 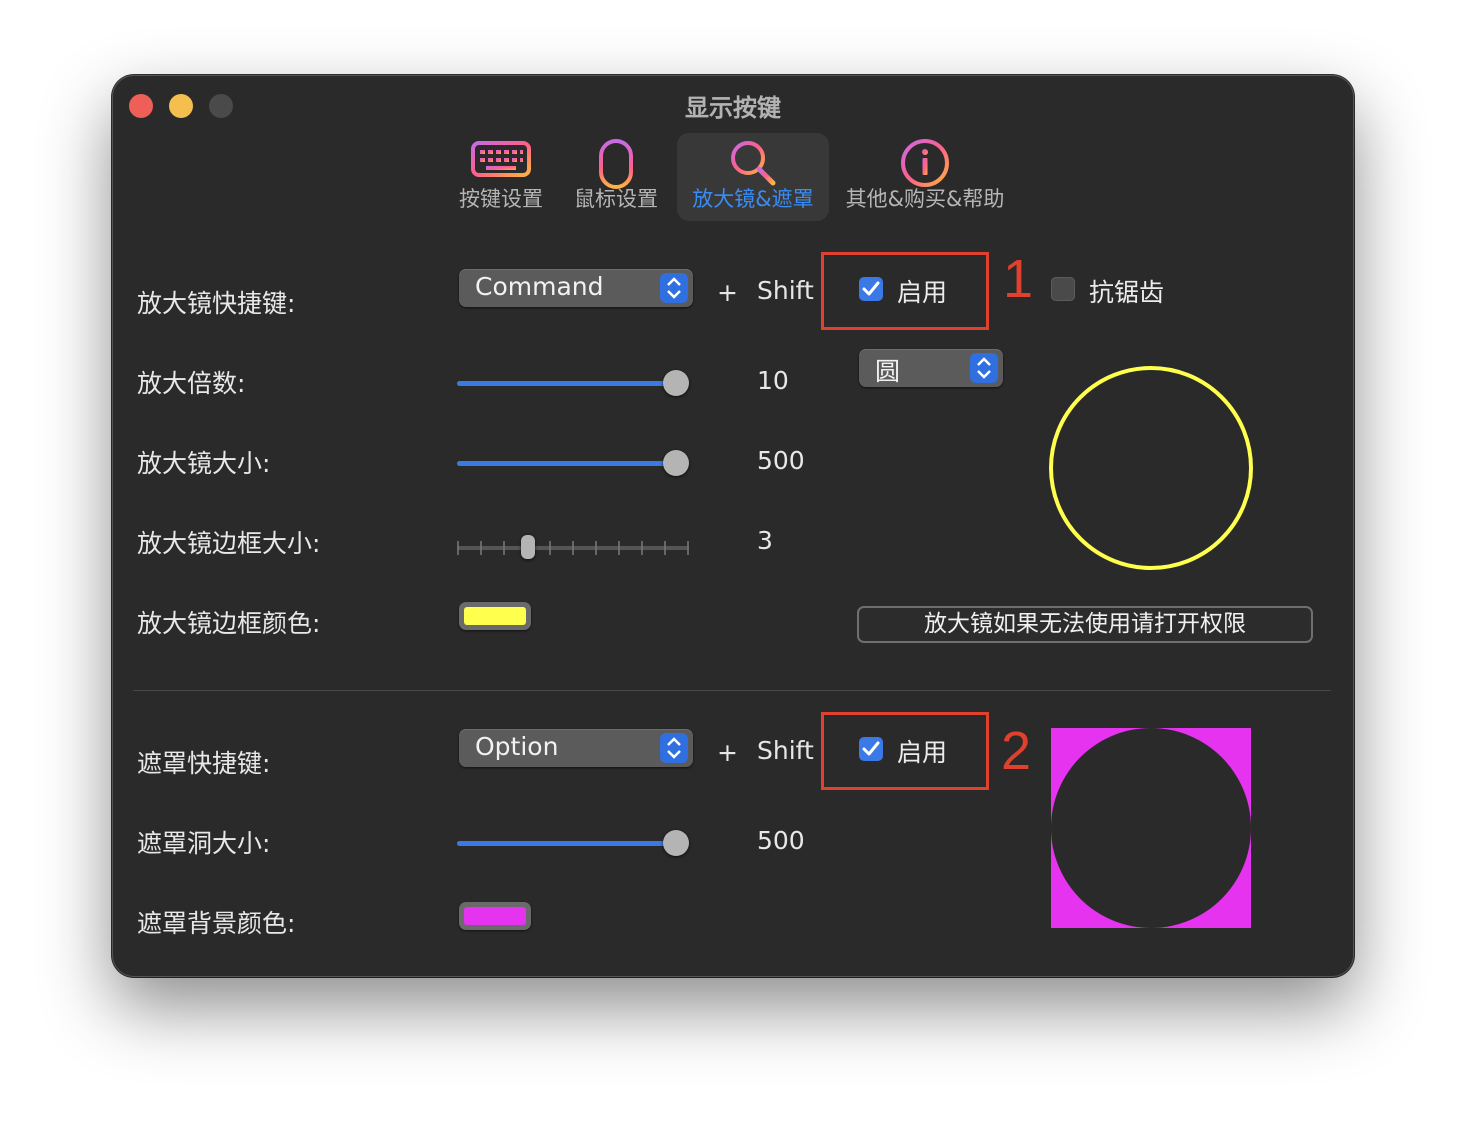 I want to click on magnifier-icon, so click(x=753, y=163).